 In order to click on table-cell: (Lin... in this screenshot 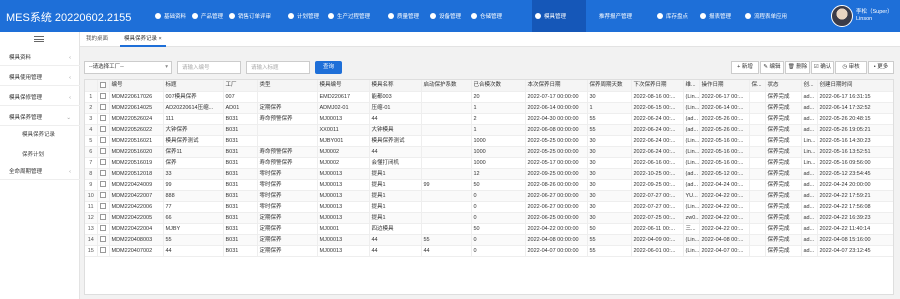, I will do `click(691, 108)`.